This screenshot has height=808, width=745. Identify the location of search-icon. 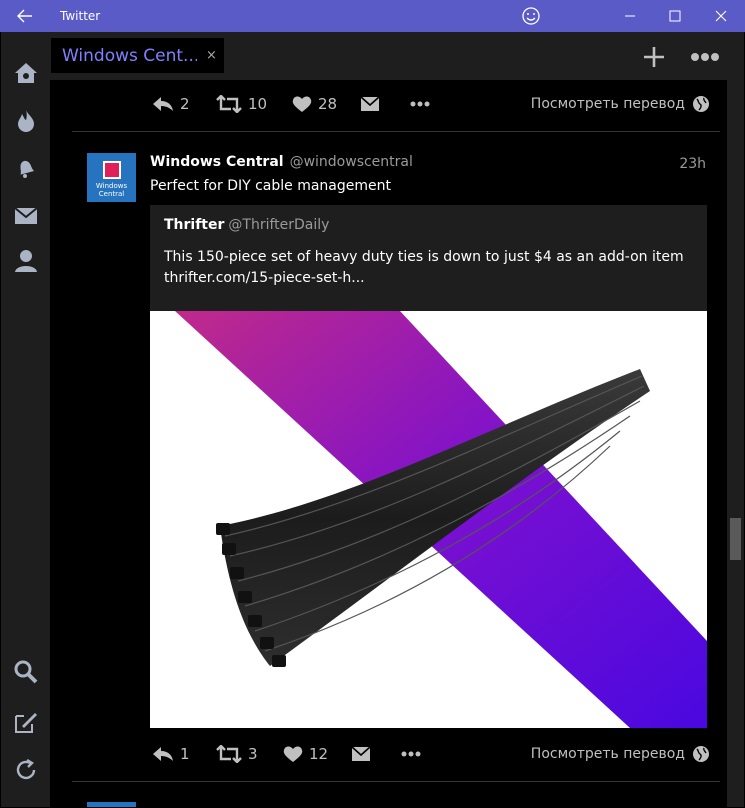
(25, 672).